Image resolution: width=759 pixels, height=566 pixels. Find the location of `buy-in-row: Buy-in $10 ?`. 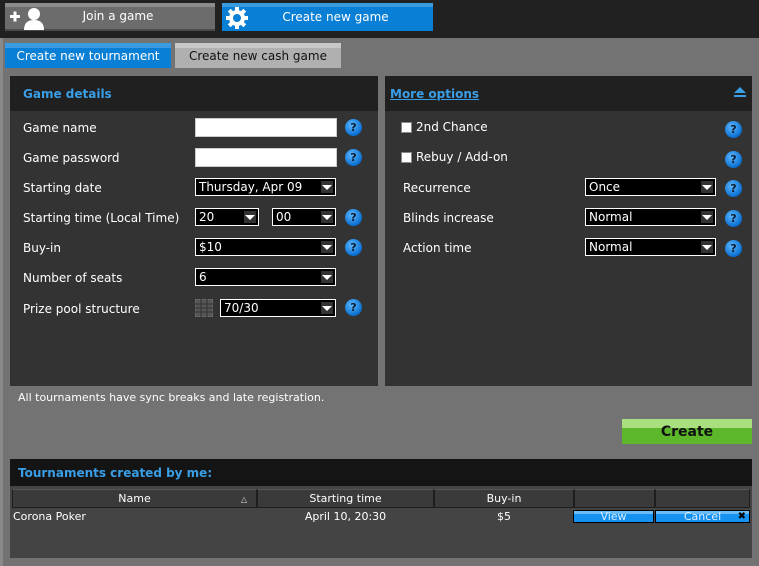

buy-in-row: Buy-in $10 ? is located at coordinates (194, 249).